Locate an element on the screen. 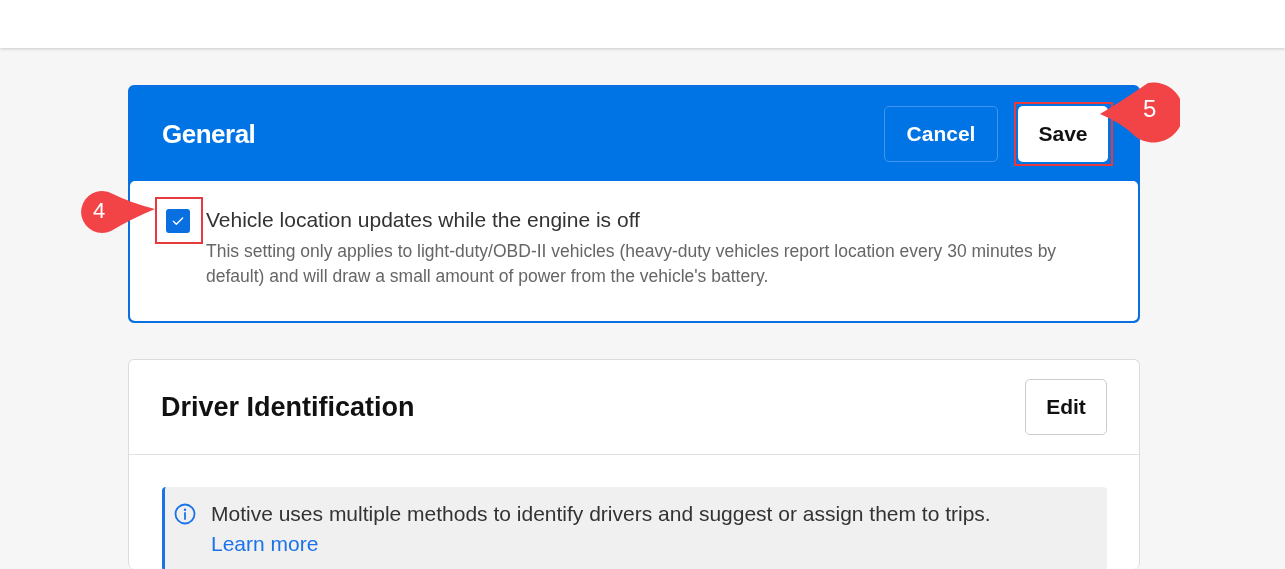 This screenshot has width=1285, height=569. card-title: Driver Identification is located at coordinates (288, 407).